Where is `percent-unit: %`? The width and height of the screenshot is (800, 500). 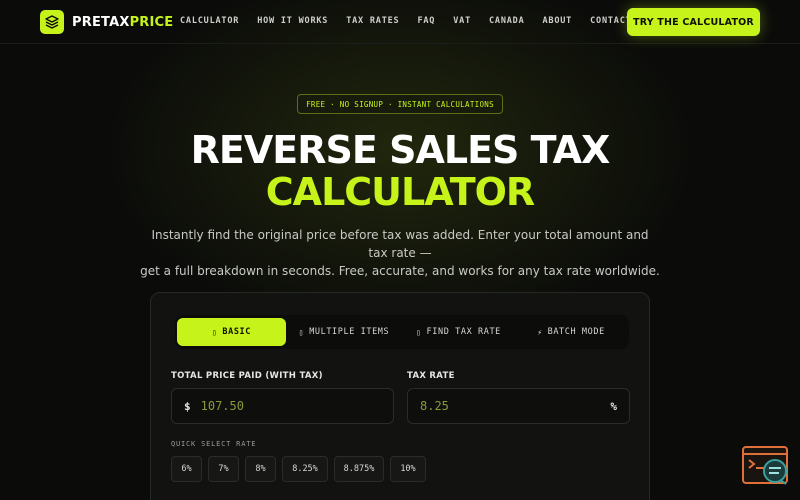
percent-unit: % is located at coordinates (613, 406).